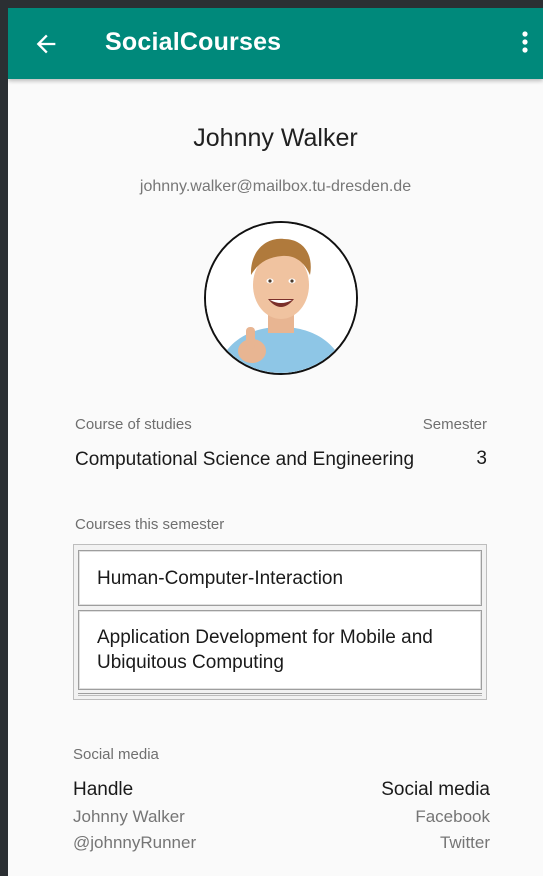  Describe the element at coordinates (245, 459) in the screenshot. I see `course-of-studies-value: Computational Science and Engineering` at that location.